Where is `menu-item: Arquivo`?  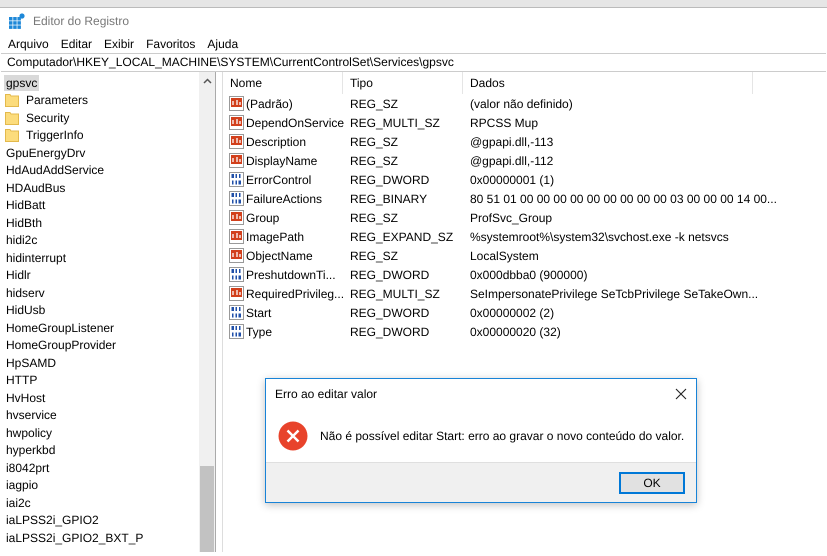 menu-item: Arquivo is located at coordinates (28, 43).